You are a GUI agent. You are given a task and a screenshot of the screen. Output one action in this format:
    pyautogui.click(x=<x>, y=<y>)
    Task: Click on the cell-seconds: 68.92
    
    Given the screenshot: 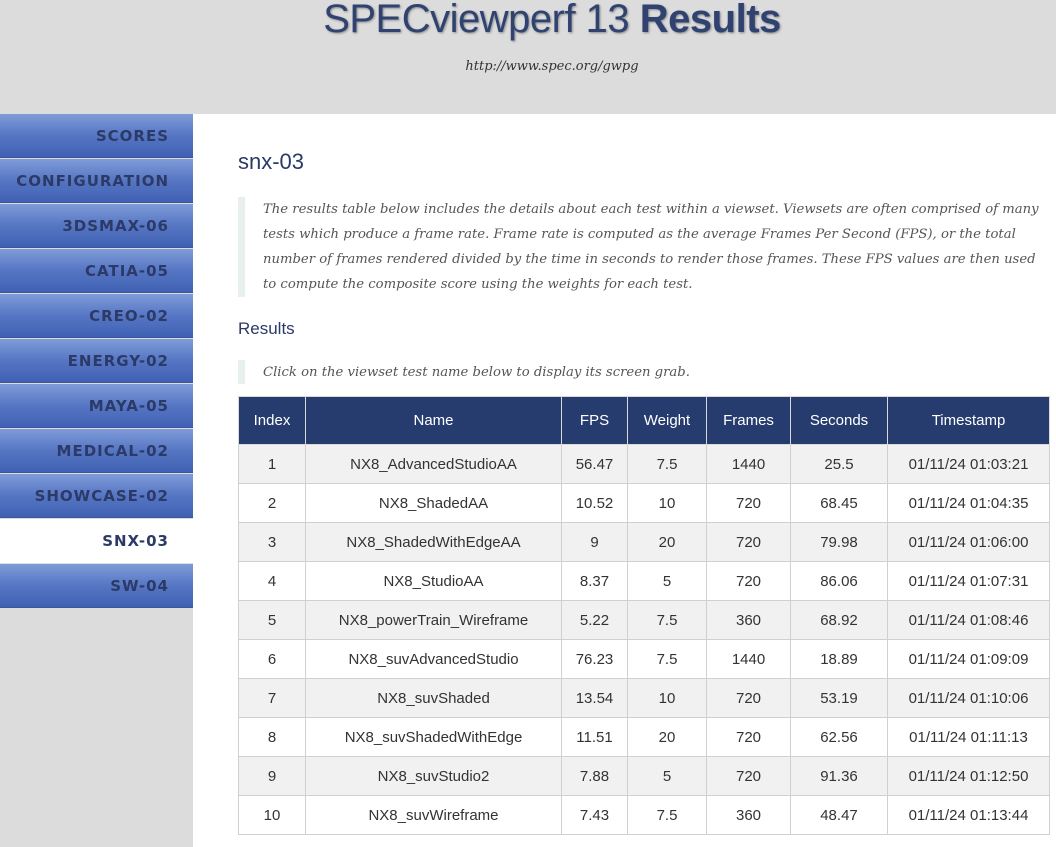 What is the action you would take?
    pyautogui.click(x=839, y=620)
    